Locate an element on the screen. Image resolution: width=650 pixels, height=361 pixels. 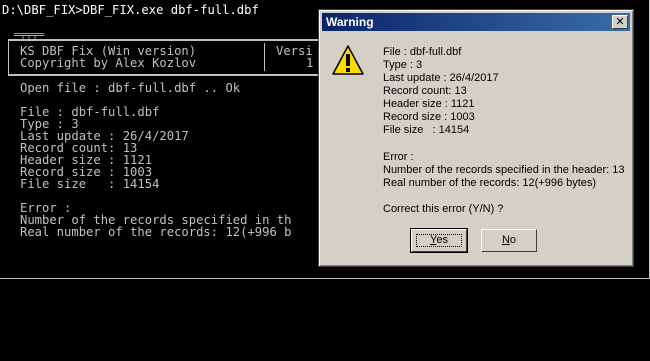
banner-top-border is located at coordinates (173, 40).